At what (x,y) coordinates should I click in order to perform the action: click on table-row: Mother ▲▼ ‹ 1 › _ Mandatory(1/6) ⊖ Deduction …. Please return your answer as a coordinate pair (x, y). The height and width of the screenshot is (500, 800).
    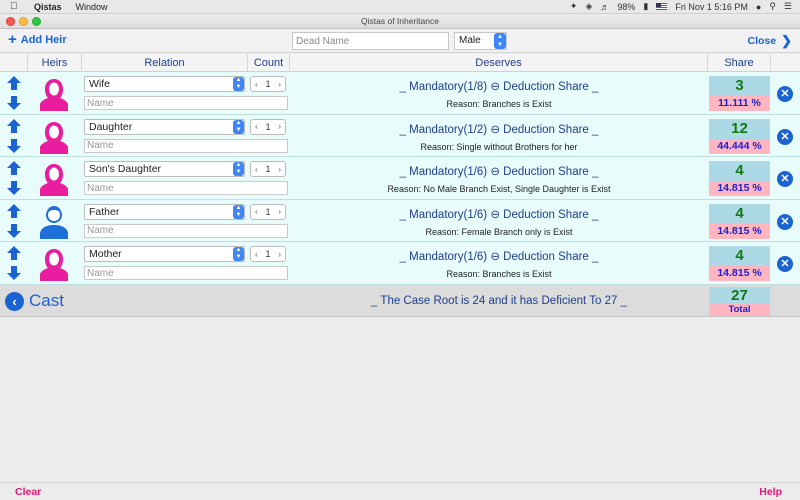
    Looking at the image, I should click on (400, 263).